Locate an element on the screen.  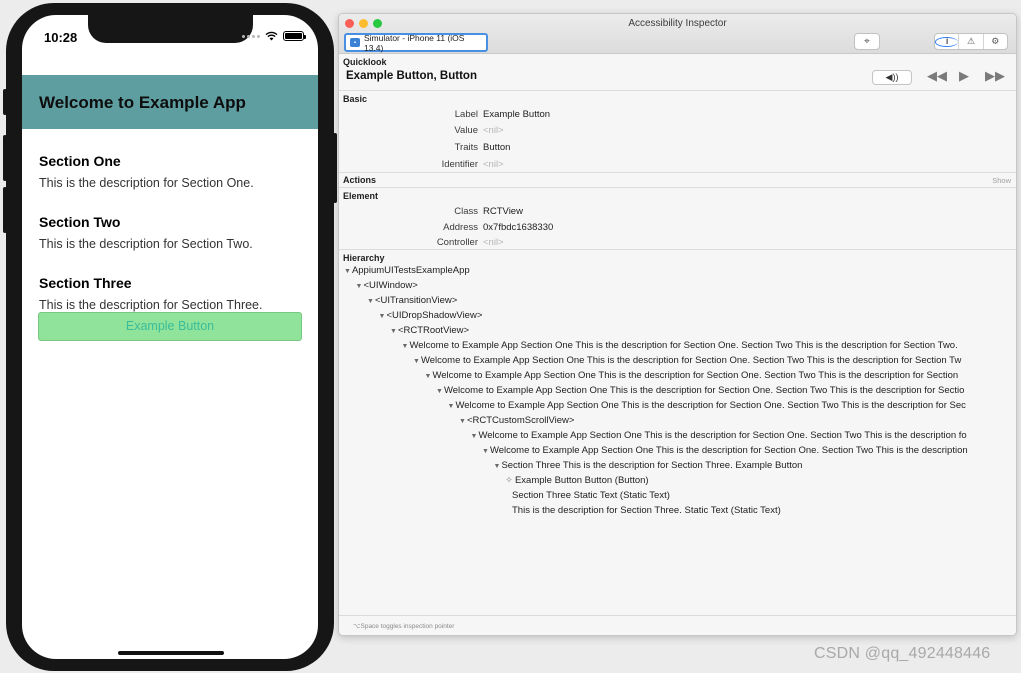
hierarchy-row: ▼AppiumUITestsExampleApp is located at coordinates (407, 270).